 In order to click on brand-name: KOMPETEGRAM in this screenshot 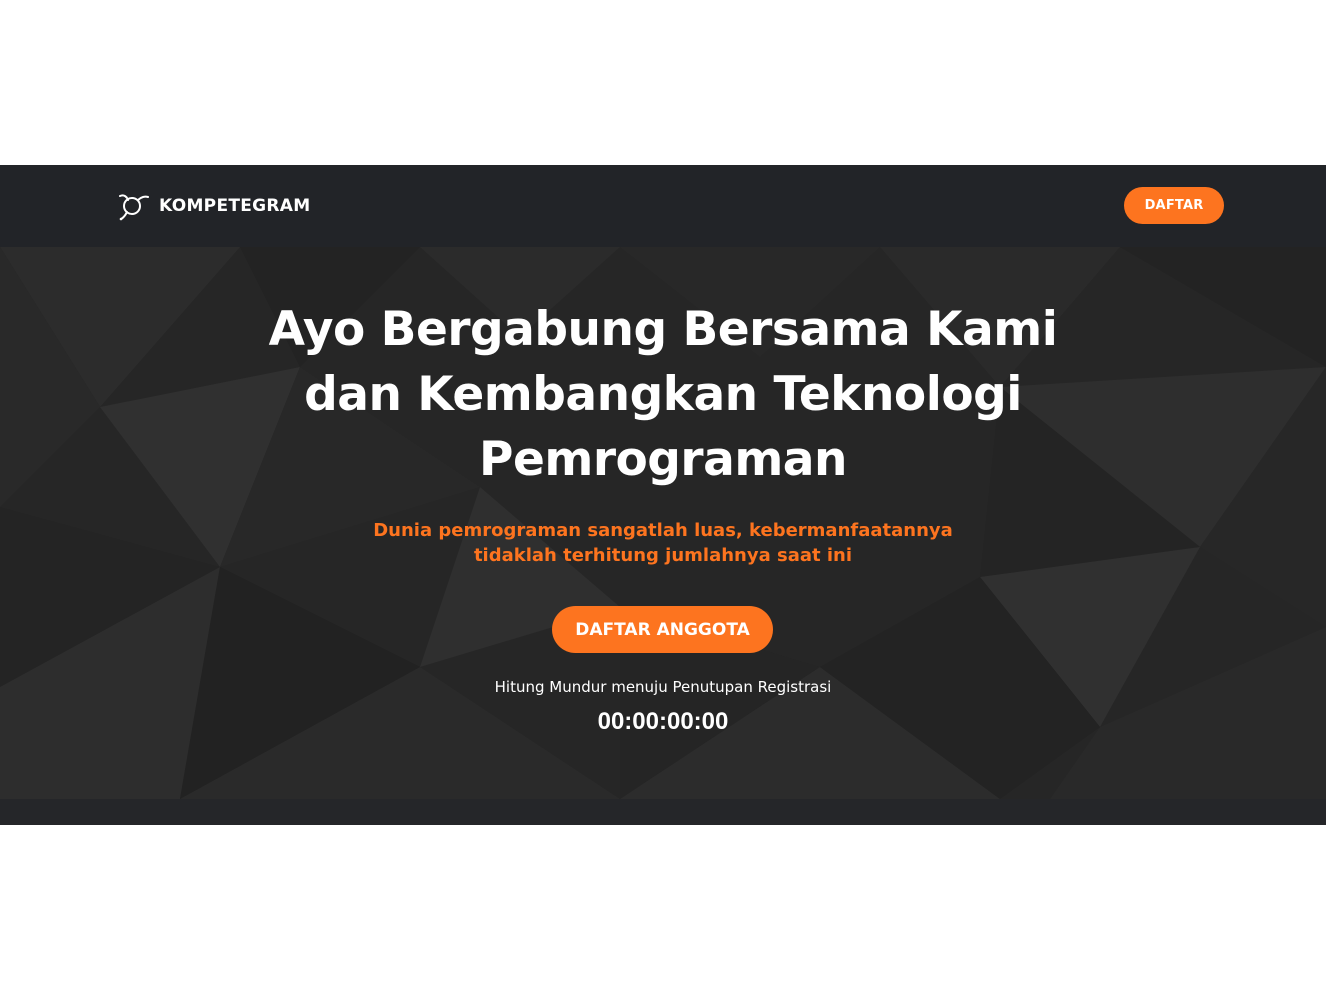, I will do `click(235, 206)`.